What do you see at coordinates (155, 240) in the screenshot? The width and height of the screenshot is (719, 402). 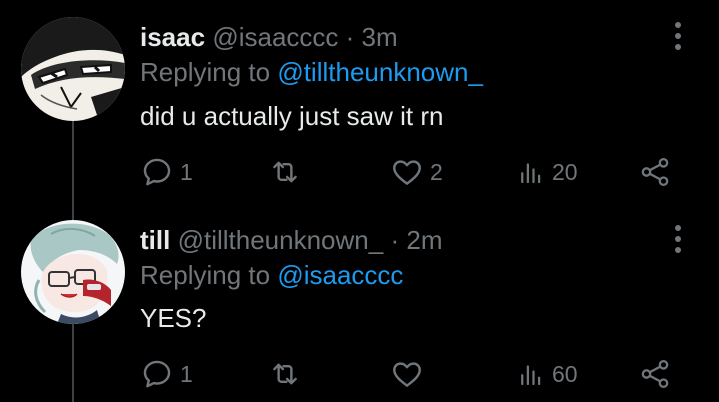 I see `display-name: till` at bounding box center [155, 240].